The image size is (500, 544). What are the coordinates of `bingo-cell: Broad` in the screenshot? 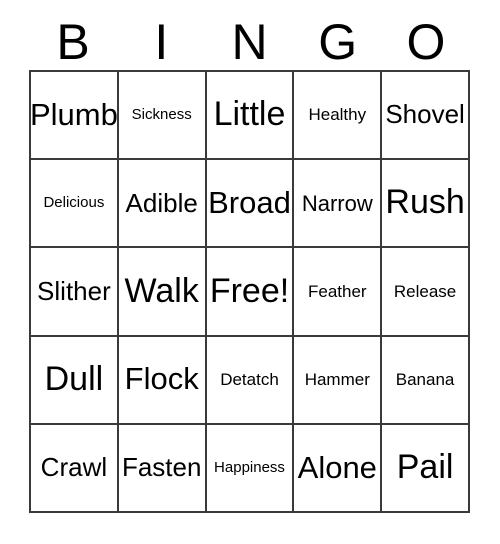 It's located at (250, 204).